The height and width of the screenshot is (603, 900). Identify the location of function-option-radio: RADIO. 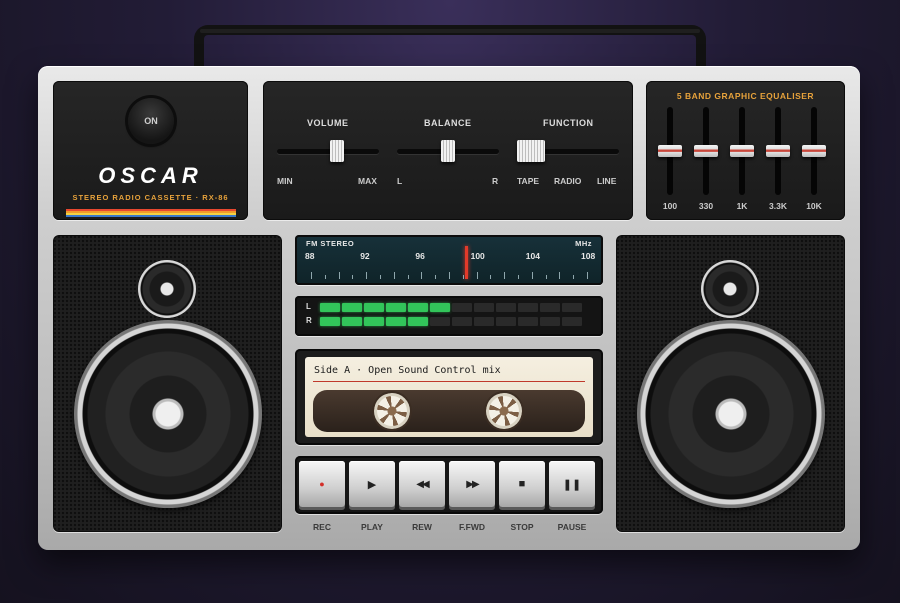
(567, 181).